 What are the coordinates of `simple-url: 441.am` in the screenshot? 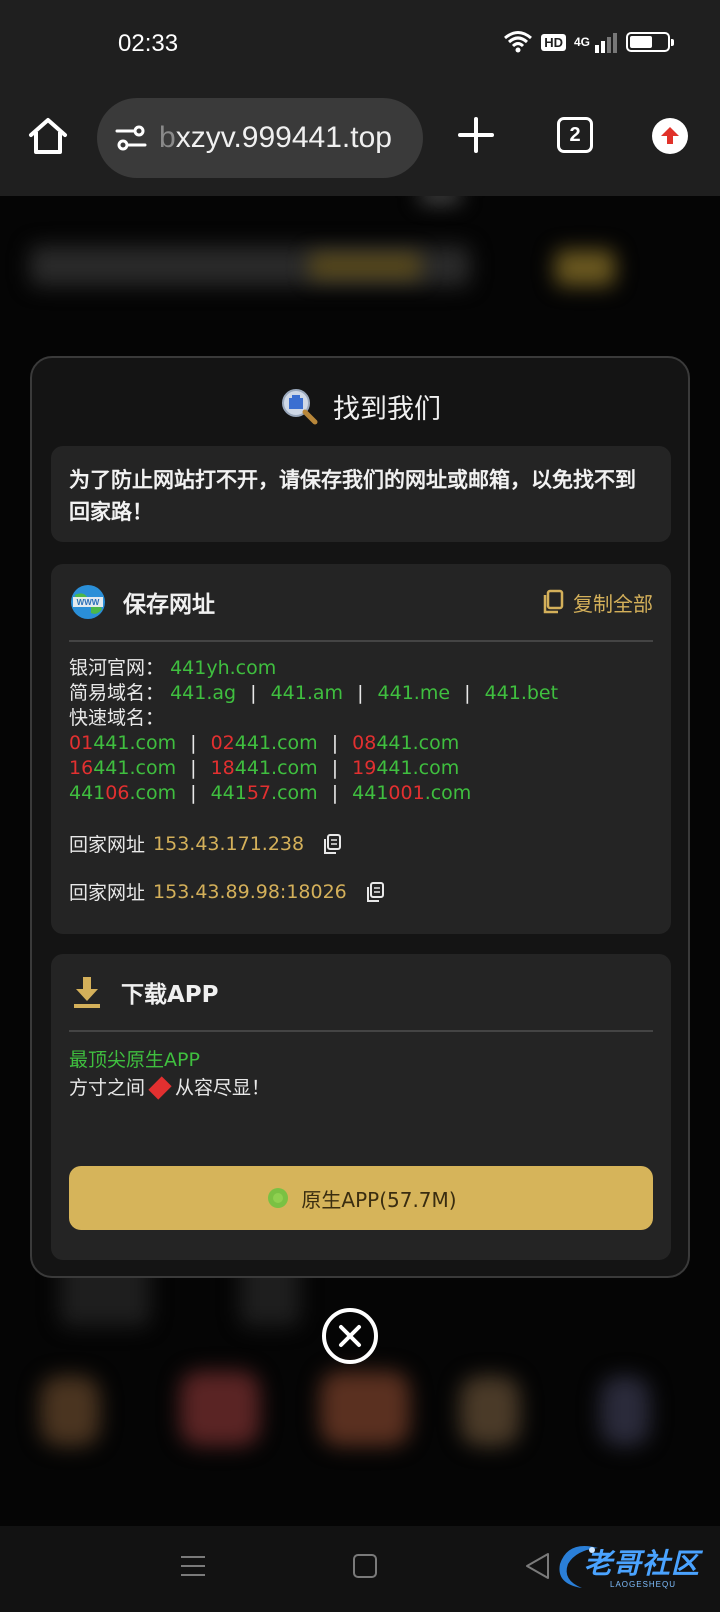 It's located at (307, 693).